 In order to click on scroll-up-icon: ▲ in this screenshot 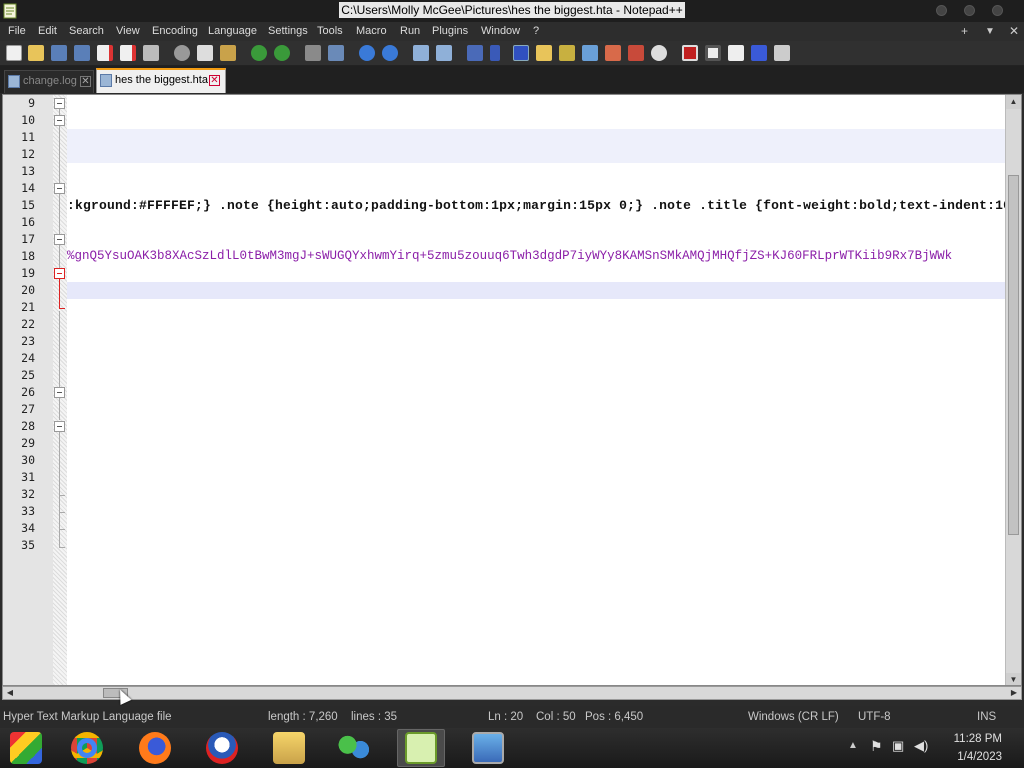, I will do `click(1013, 102)`.